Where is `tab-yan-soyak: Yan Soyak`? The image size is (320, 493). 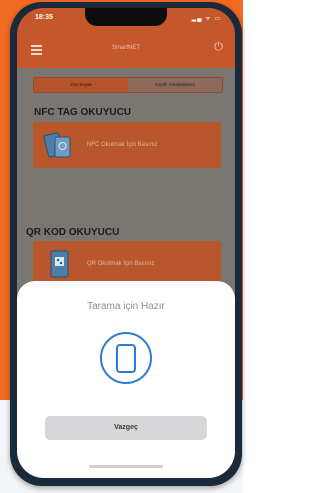 tab-yan-soyak: Yan Soyak is located at coordinates (81, 85).